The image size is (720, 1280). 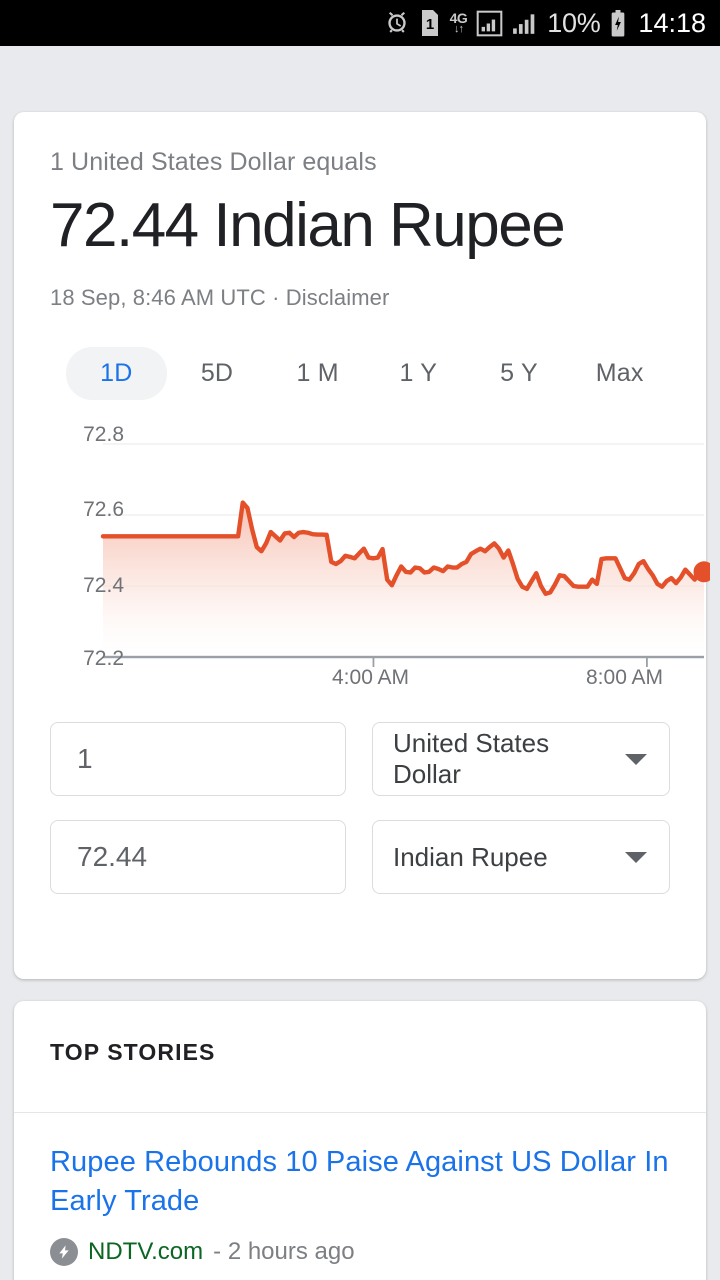 I want to click on to-currency-label: Indian Rupee, so click(x=470, y=856).